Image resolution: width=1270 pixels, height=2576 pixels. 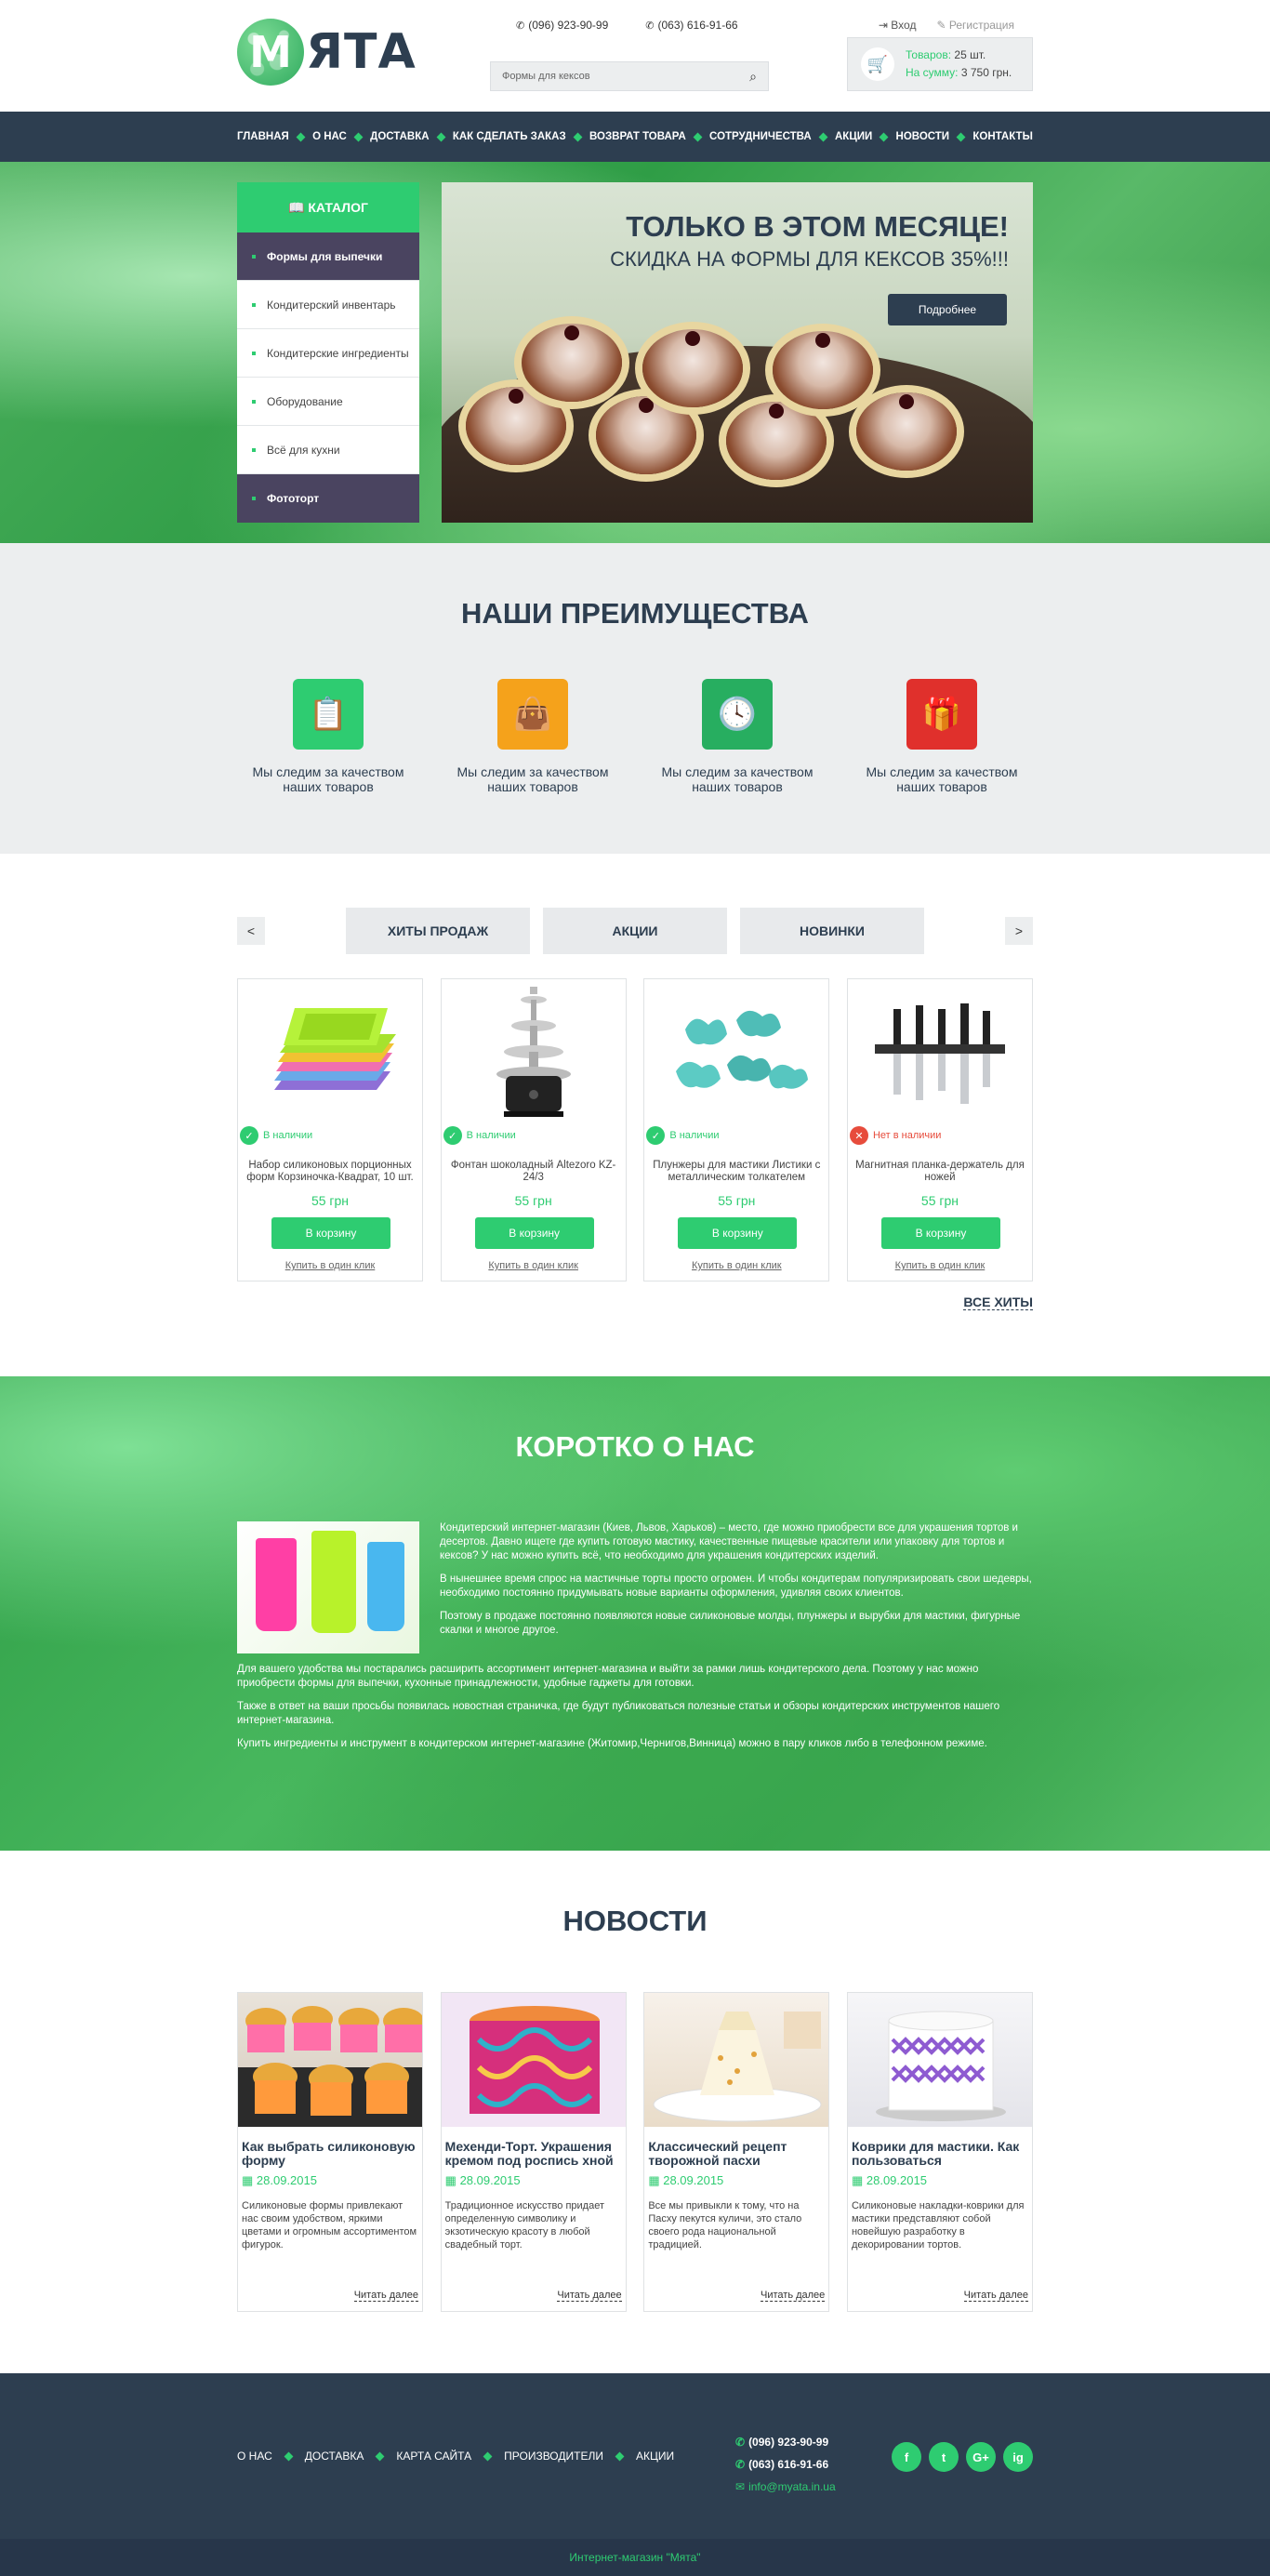 What do you see at coordinates (760, 136) in the screenshot?
I see `nav-item-cooperation: СОТРУДНИЧЕСТВА` at bounding box center [760, 136].